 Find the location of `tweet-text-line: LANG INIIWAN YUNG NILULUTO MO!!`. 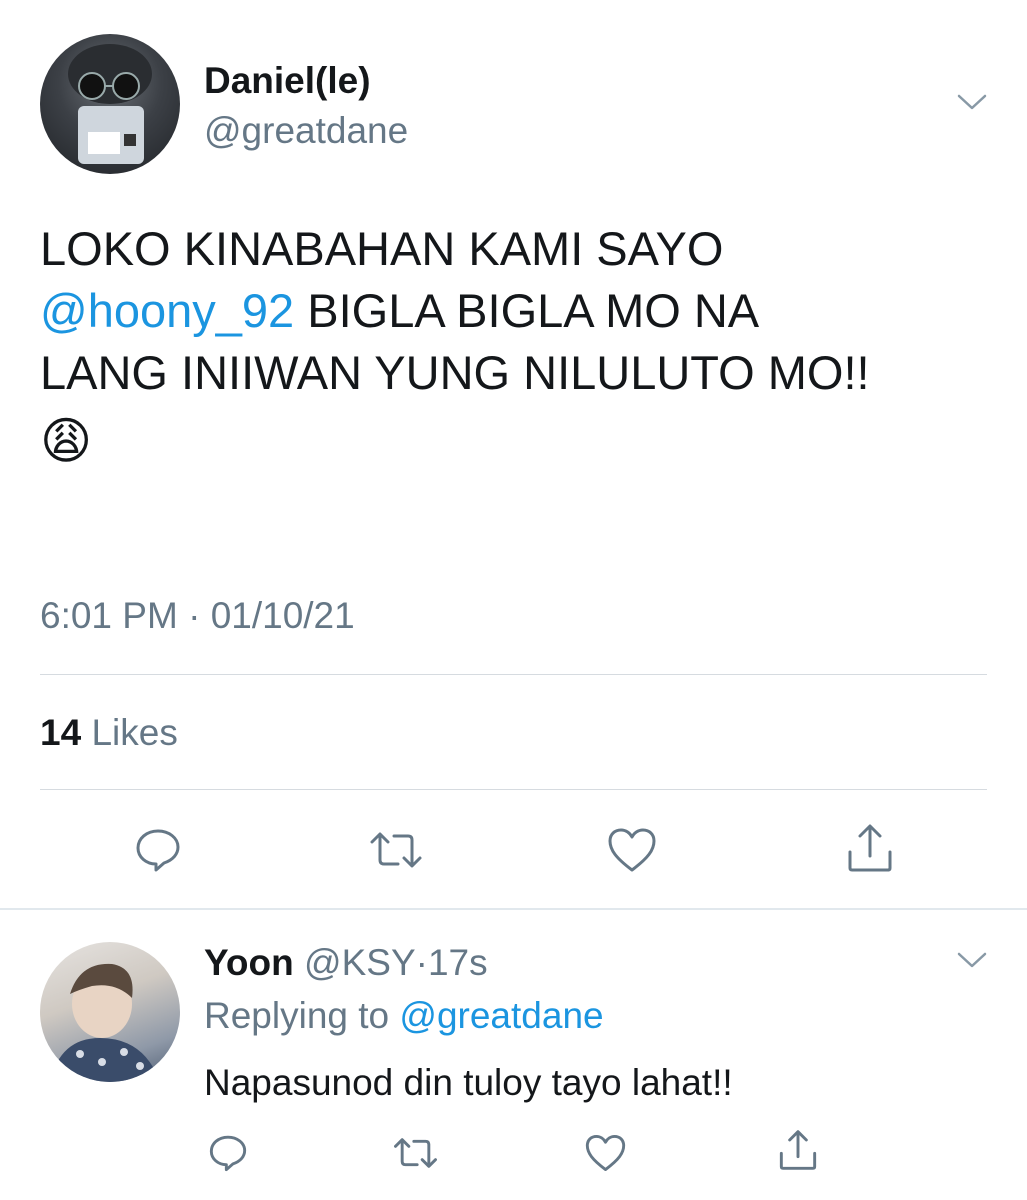

tweet-text-line: LANG INIIWAN YUNG NILULUTO MO!! is located at coordinates (455, 372).